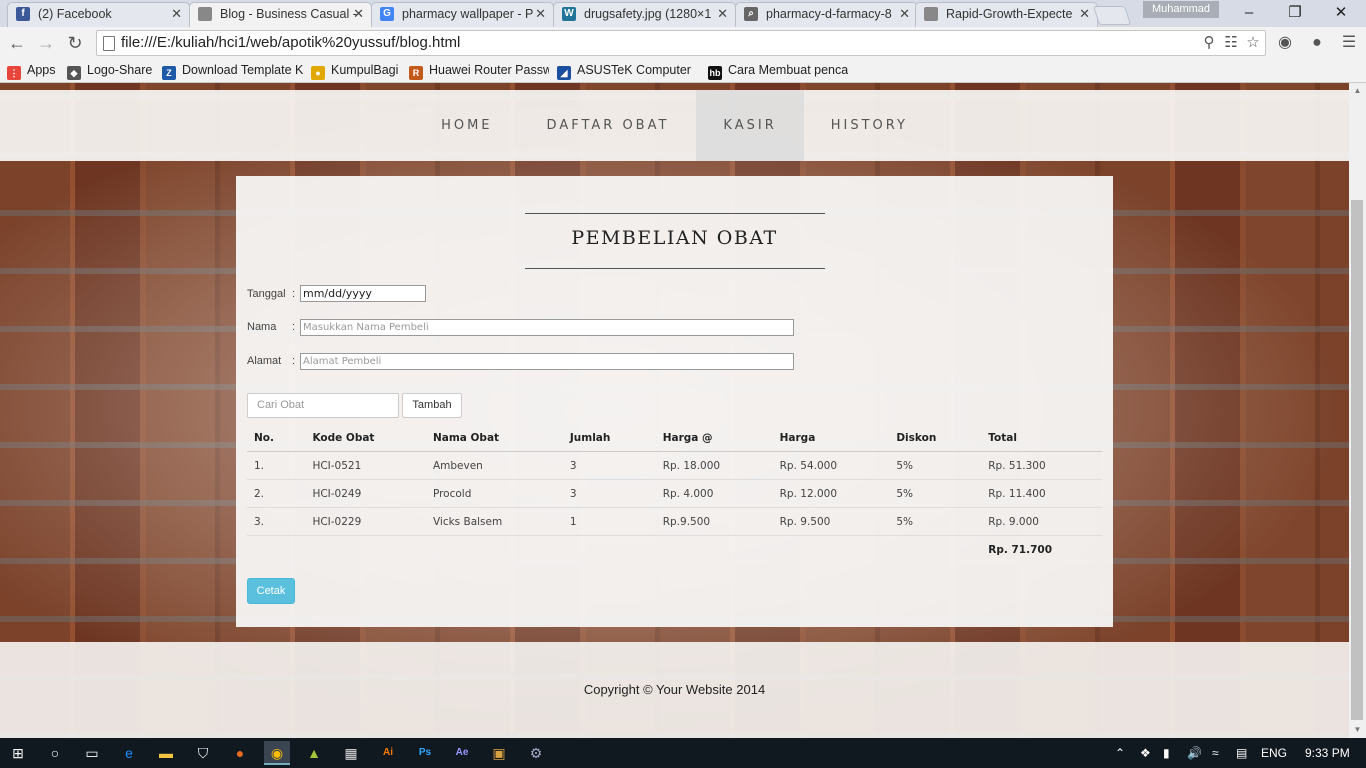 This screenshot has height=768, width=1366. I want to click on facebook-icon: f, so click(23, 14).